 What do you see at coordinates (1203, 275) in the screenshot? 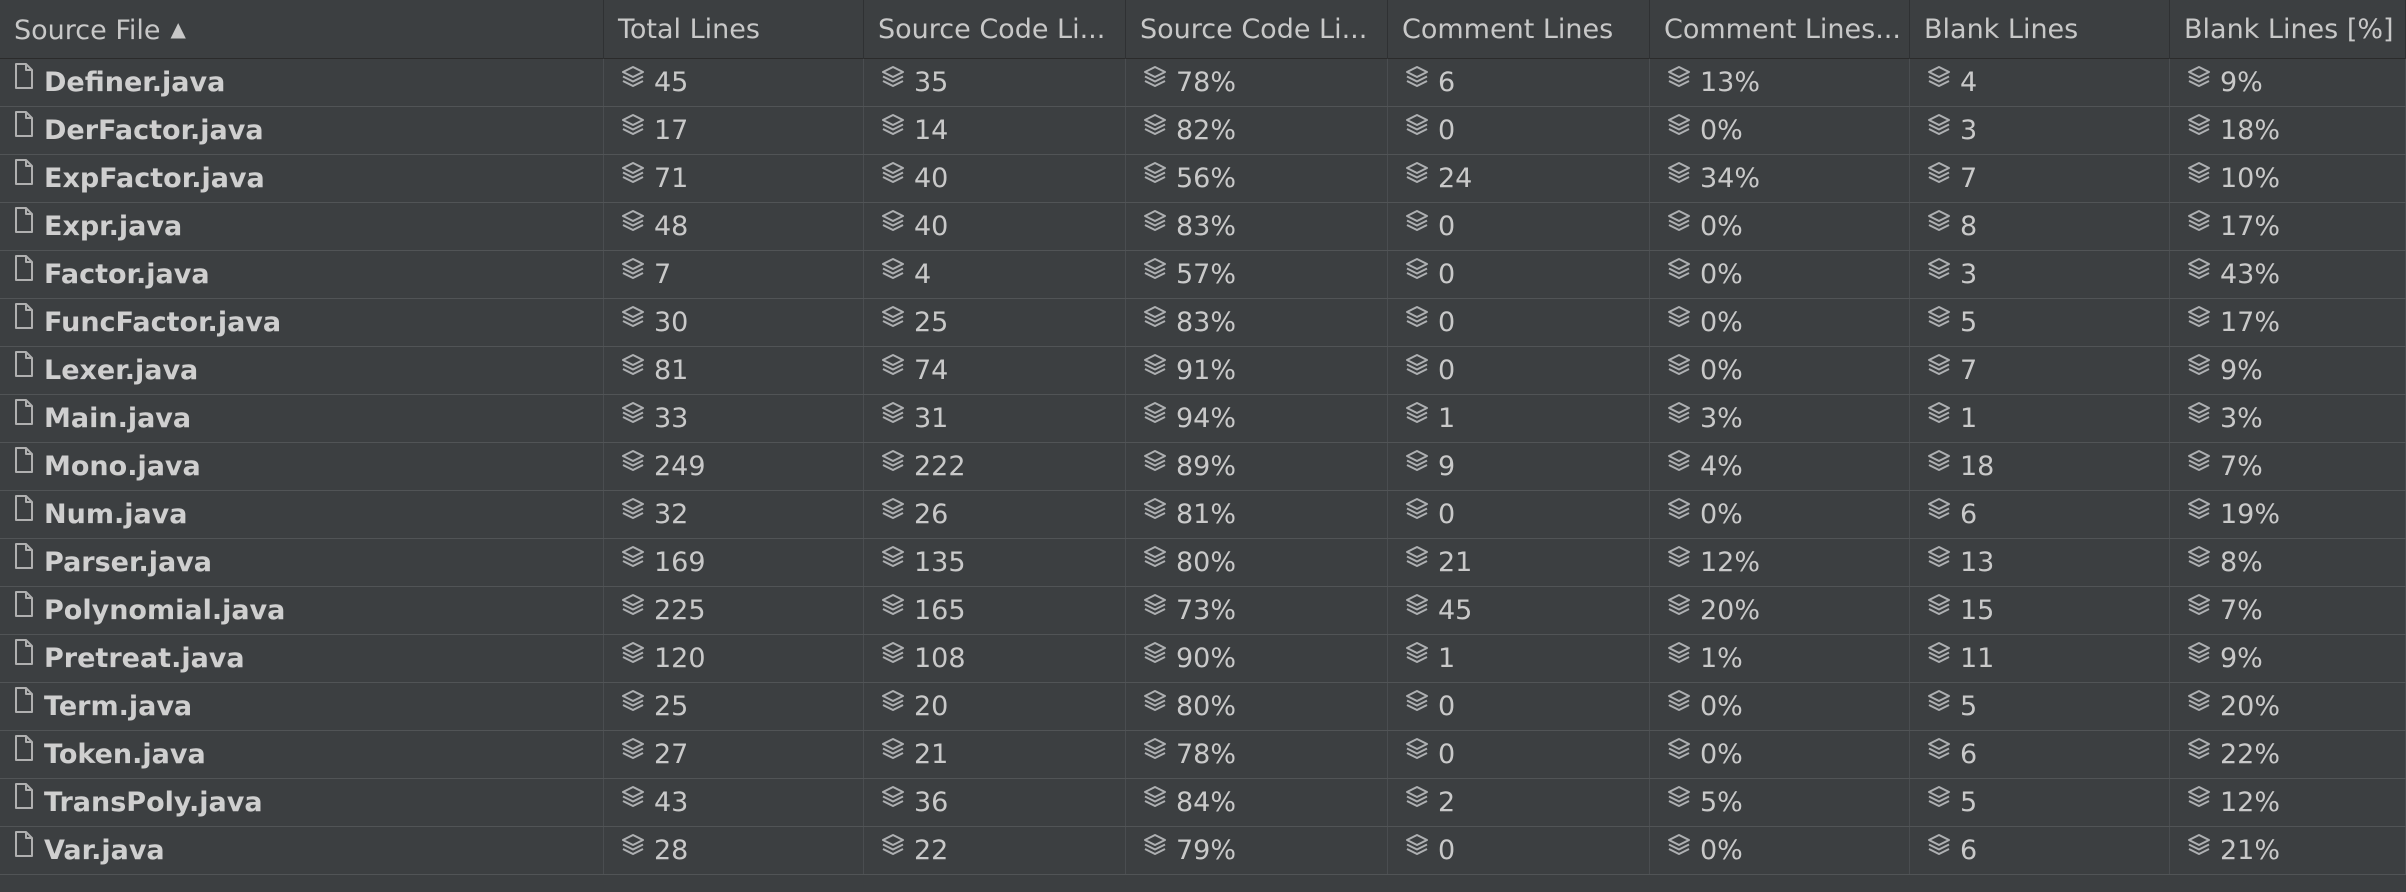
I see `table-row: Factor.java 7 4 57% 0 0% 3 43%` at bounding box center [1203, 275].